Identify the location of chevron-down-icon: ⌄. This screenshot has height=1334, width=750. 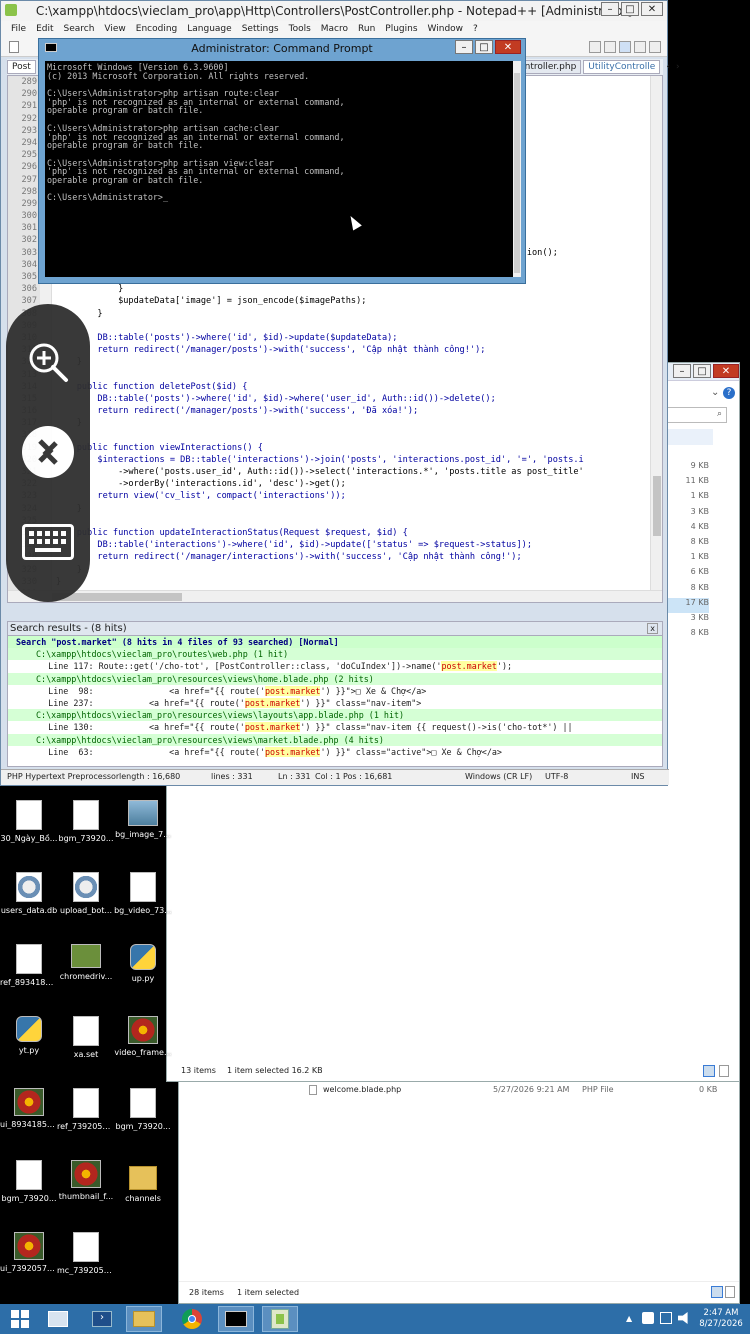
(715, 392).